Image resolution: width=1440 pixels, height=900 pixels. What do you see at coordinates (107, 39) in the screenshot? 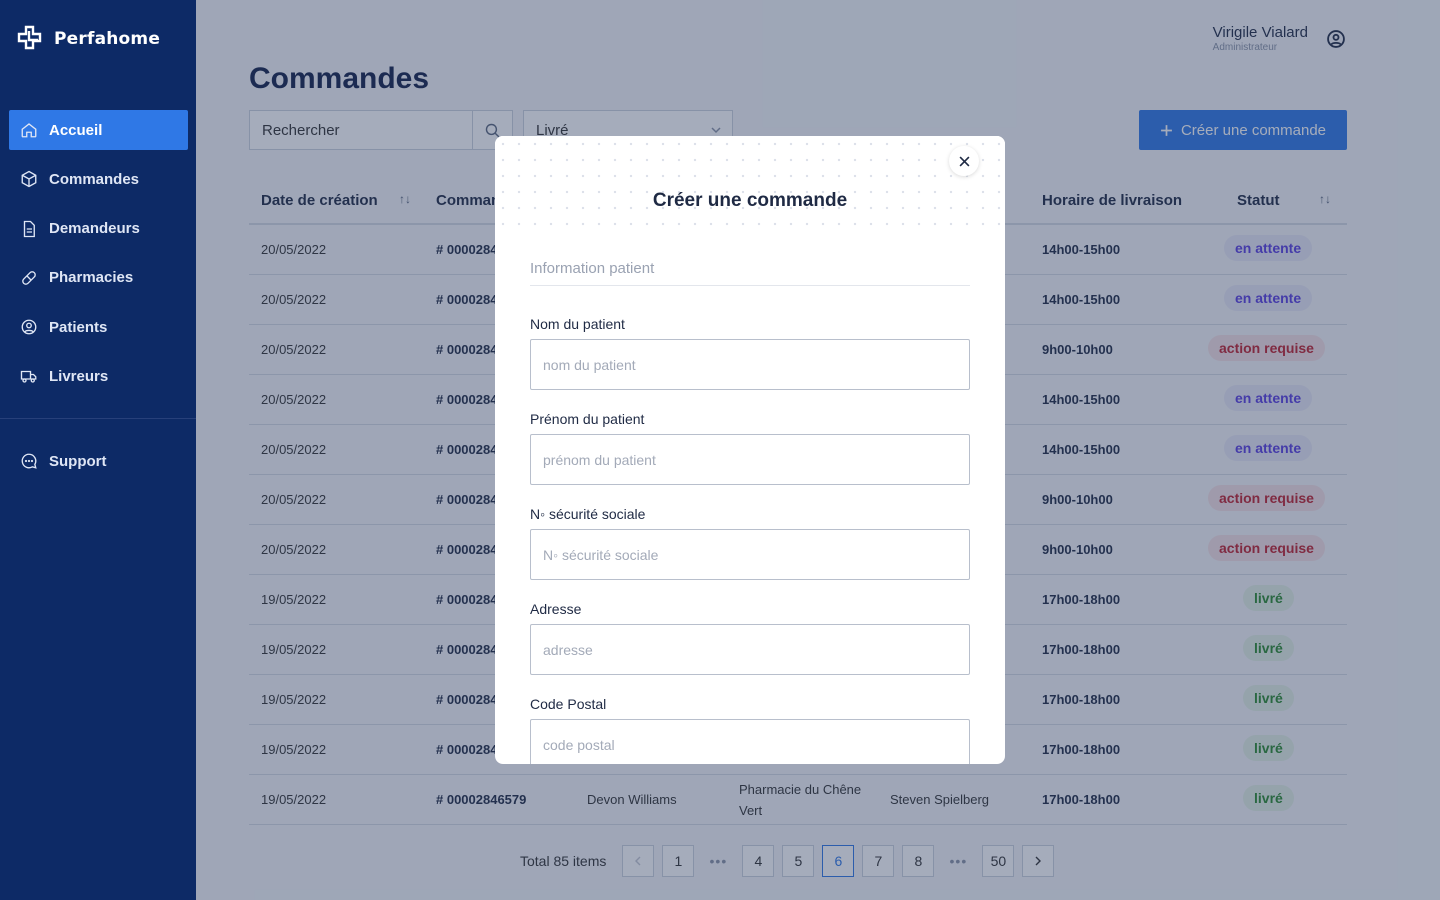
I see `brand-name: Perfahome` at bounding box center [107, 39].